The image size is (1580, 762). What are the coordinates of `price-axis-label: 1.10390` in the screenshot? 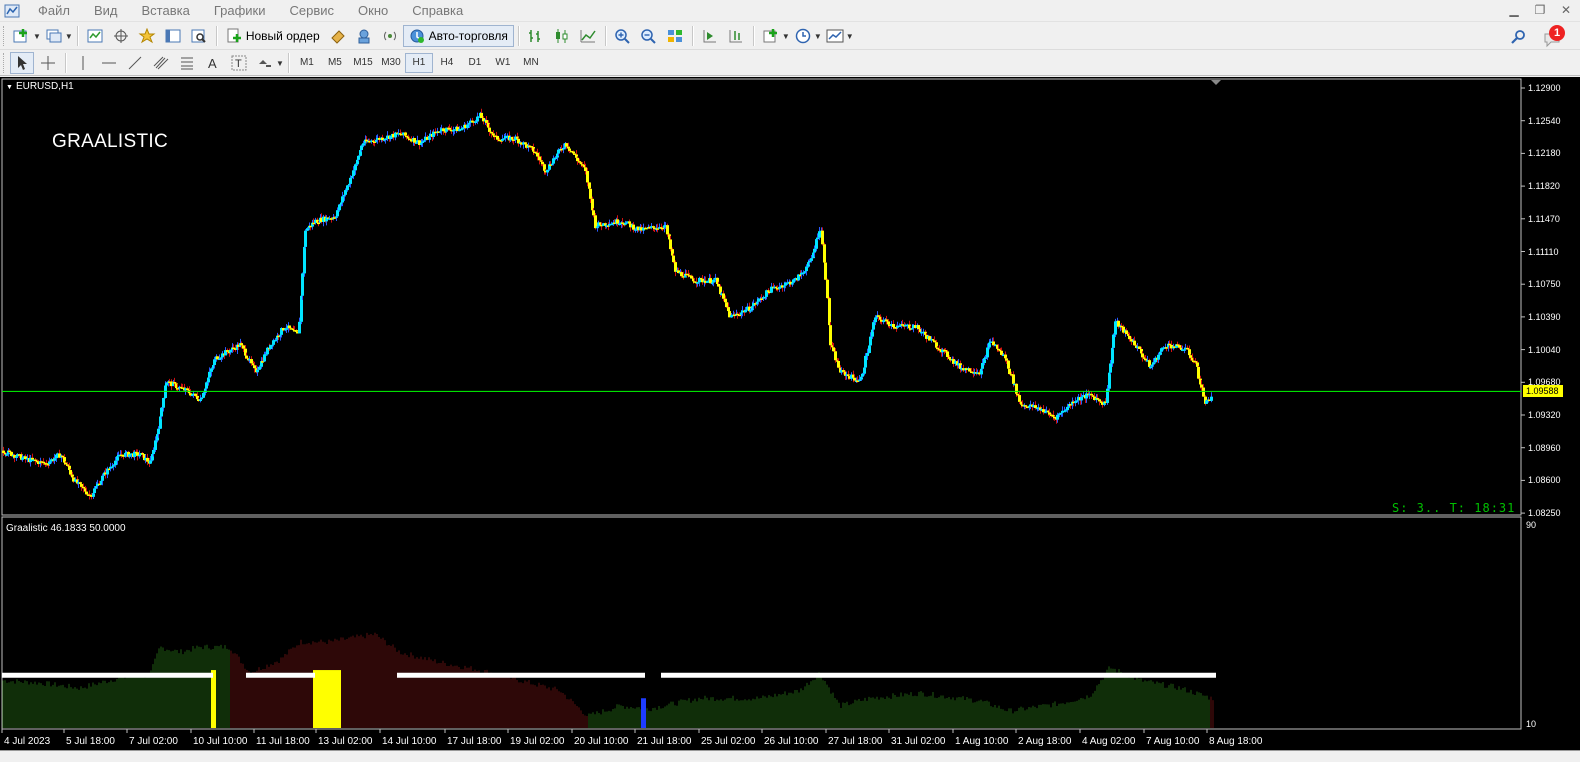 It's located at (1544, 316).